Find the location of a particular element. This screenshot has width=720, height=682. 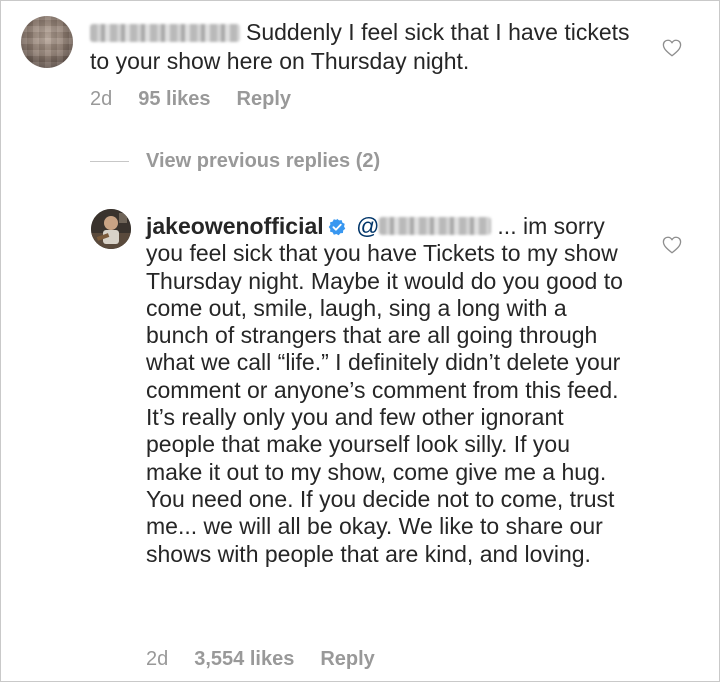

username: jakeowenofficial is located at coordinates (235, 226).